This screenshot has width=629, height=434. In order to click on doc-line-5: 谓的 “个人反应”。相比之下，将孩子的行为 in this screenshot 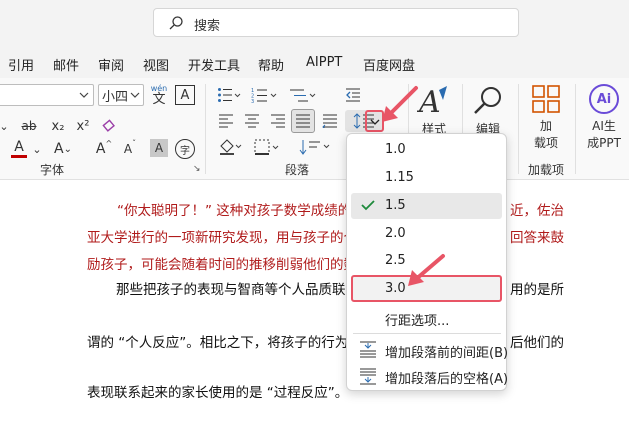, I will do `click(218, 343)`.